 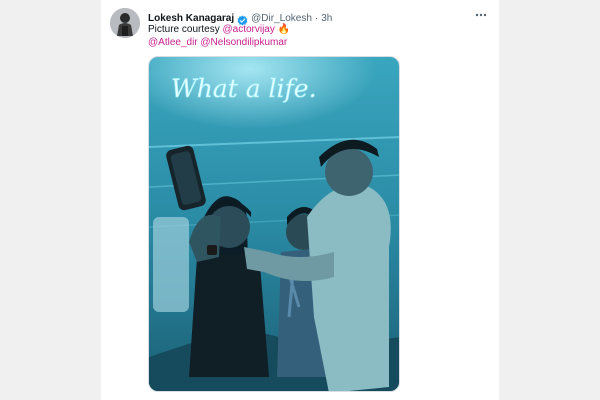 What do you see at coordinates (281, 18) in the screenshot?
I see `author-handle: @Dir_Lokesh` at bounding box center [281, 18].